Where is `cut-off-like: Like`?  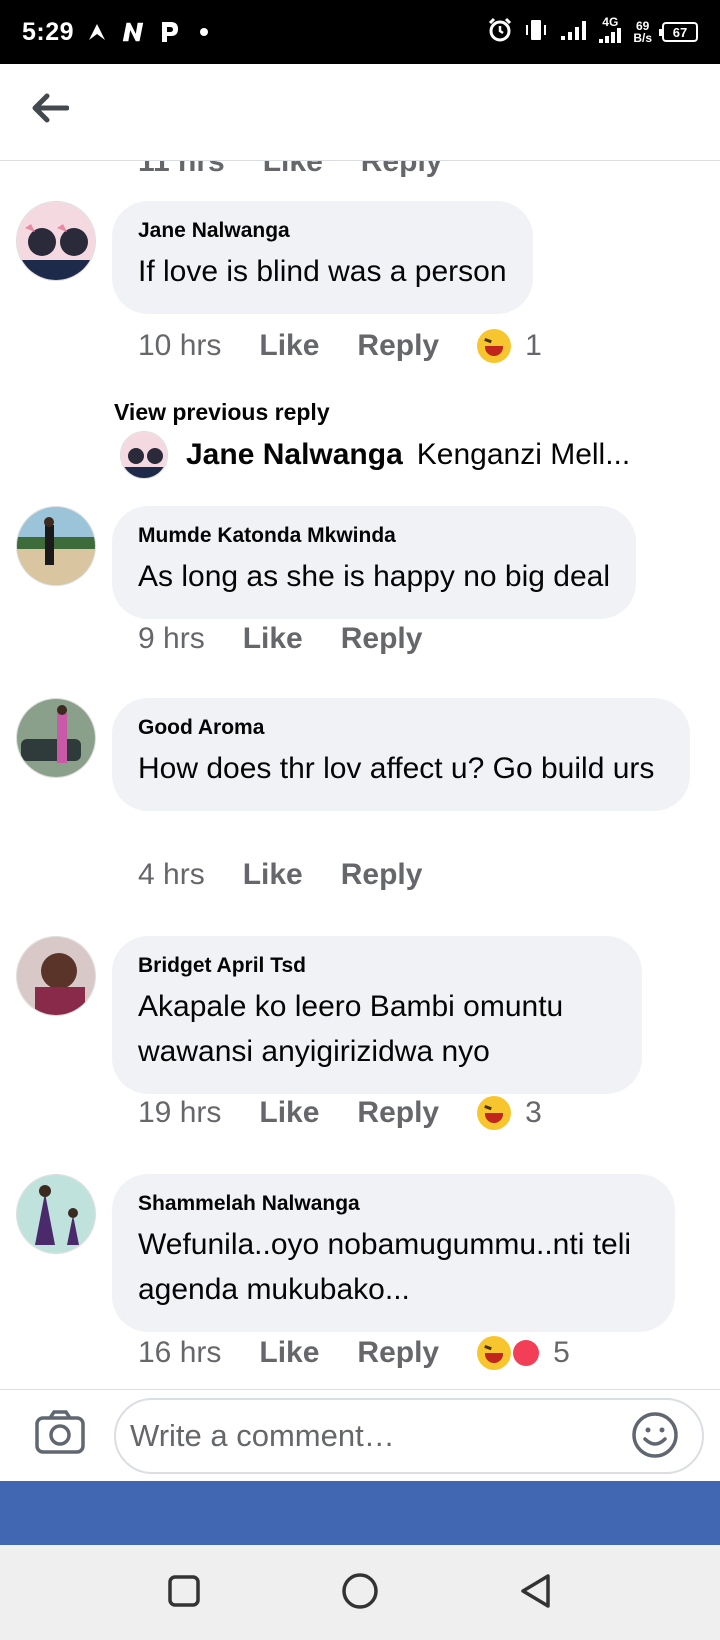 cut-off-like: Like is located at coordinates (293, 170).